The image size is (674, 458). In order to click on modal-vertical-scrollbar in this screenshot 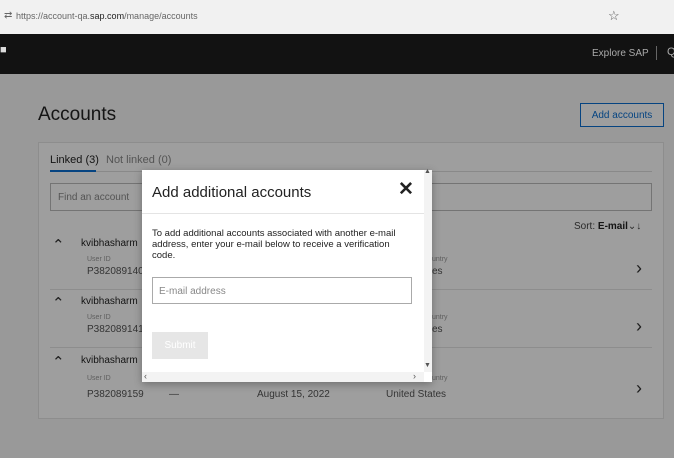, I will do `click(428, 271)`.